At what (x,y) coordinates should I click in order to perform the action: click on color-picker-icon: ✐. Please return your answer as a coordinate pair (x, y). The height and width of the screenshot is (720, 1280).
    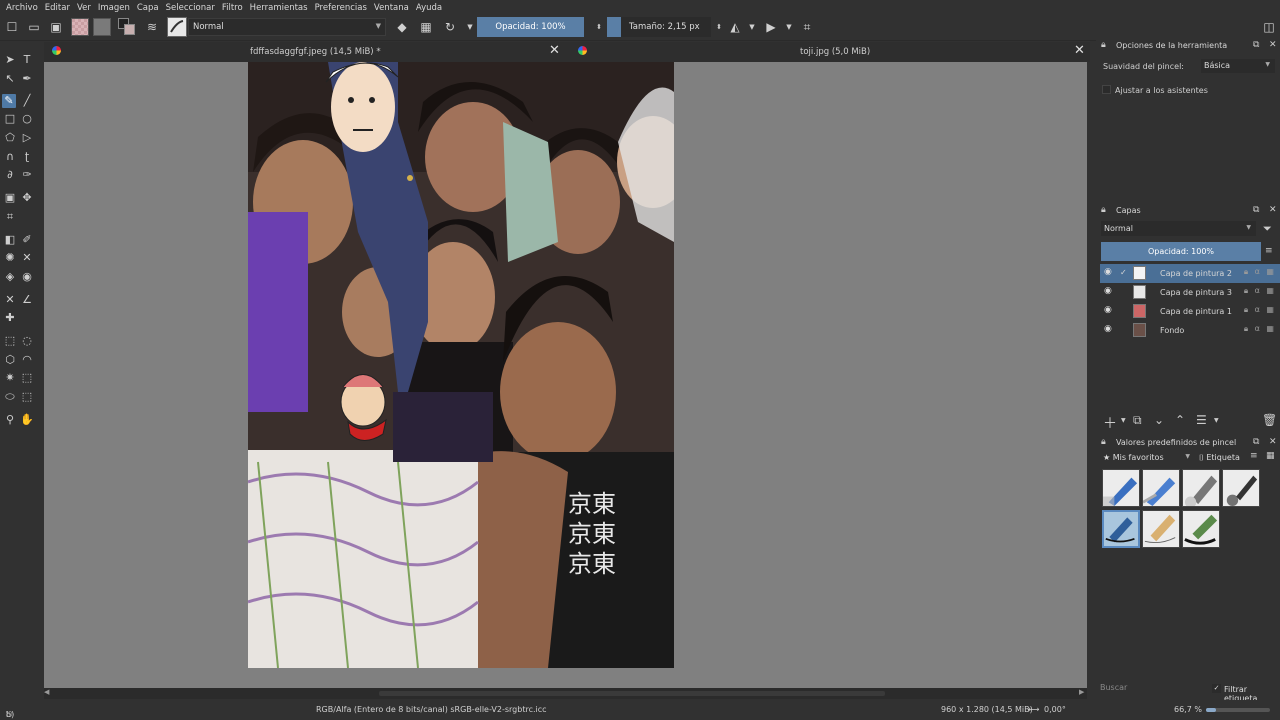
    Looking at the image, I should click on (27, 240).